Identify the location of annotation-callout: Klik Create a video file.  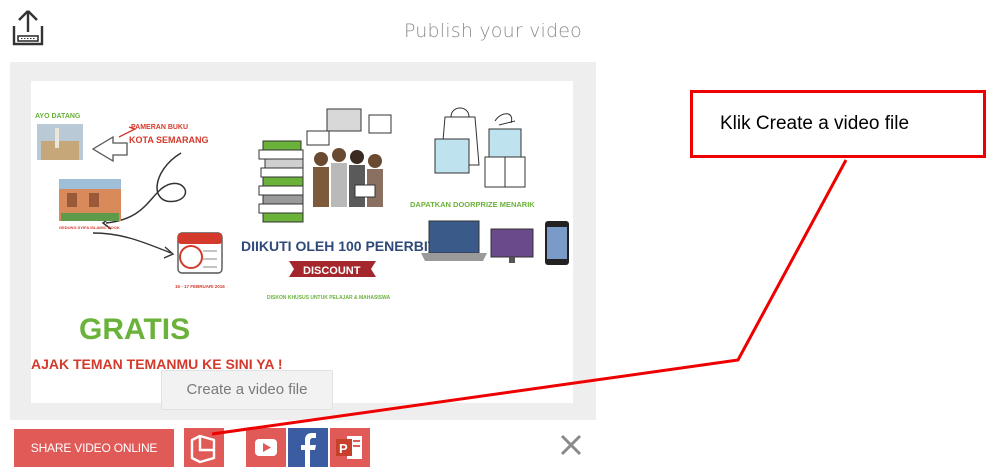
(838, 124).